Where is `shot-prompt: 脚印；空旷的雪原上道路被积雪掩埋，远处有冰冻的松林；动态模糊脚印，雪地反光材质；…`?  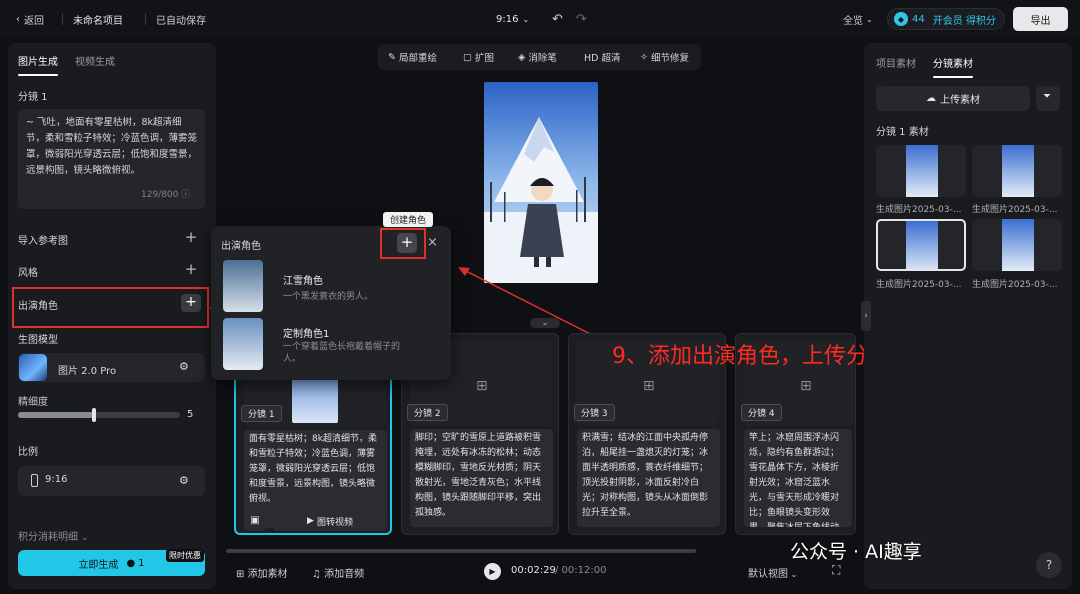 shot-prompt: 脚印；空旷的雪原上道路被积雪掩埋，远处有冰冻的松林；动态模糊脚印，雪地反光材质；… is located at coordinates (481, 478).